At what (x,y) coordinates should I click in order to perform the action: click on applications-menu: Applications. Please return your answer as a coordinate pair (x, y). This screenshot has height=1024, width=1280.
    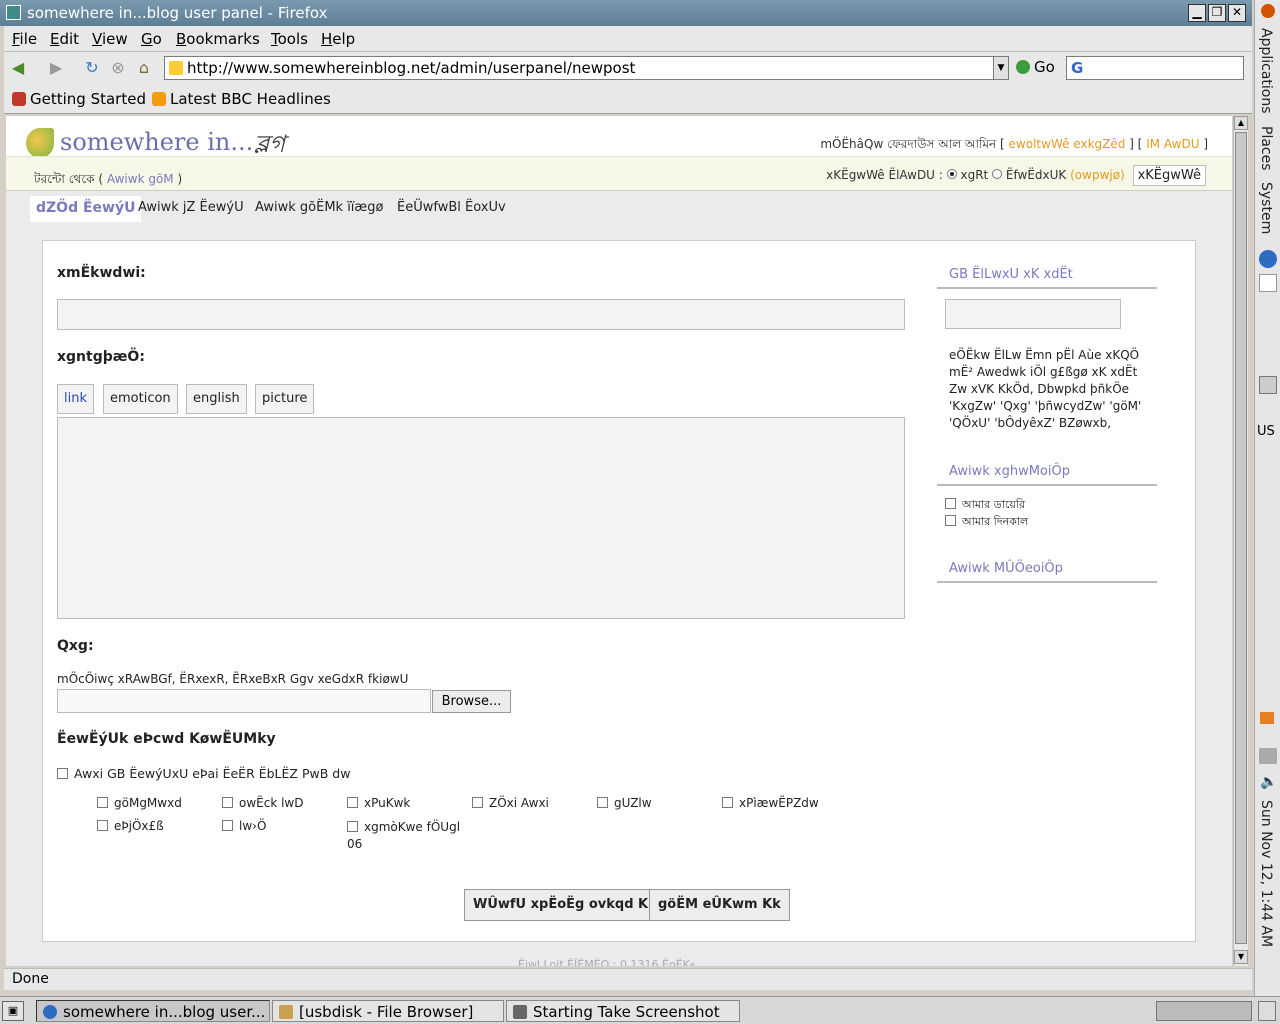
    Looking at the image, I should click on (1266, 71).